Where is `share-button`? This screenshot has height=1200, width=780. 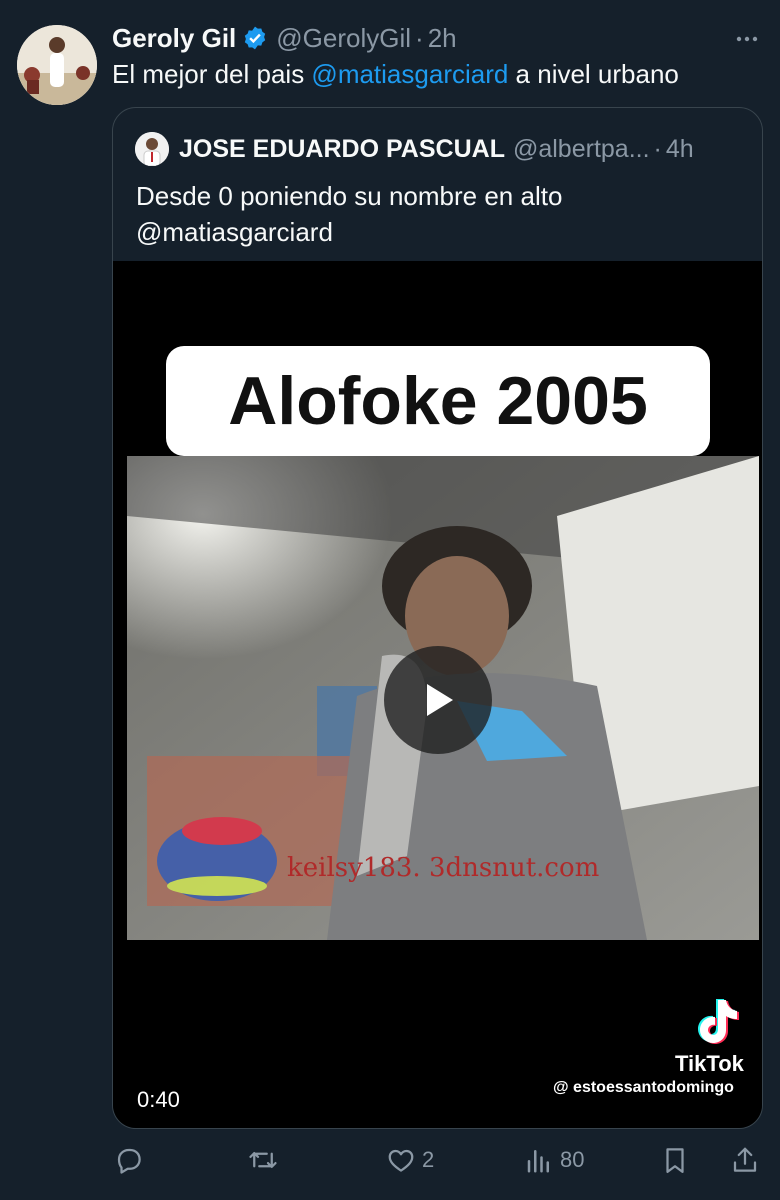
share-button is located at coordinates (745, 1160).